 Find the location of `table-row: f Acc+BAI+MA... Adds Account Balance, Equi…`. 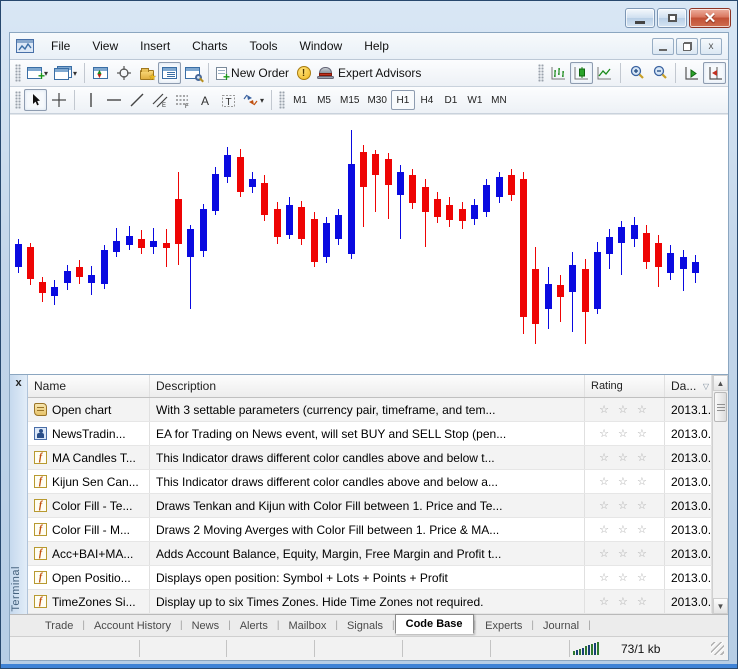

table-row: f Acc+BAI+MA... Adds Account Balance, Equi… is located at coordinates (370, 554).